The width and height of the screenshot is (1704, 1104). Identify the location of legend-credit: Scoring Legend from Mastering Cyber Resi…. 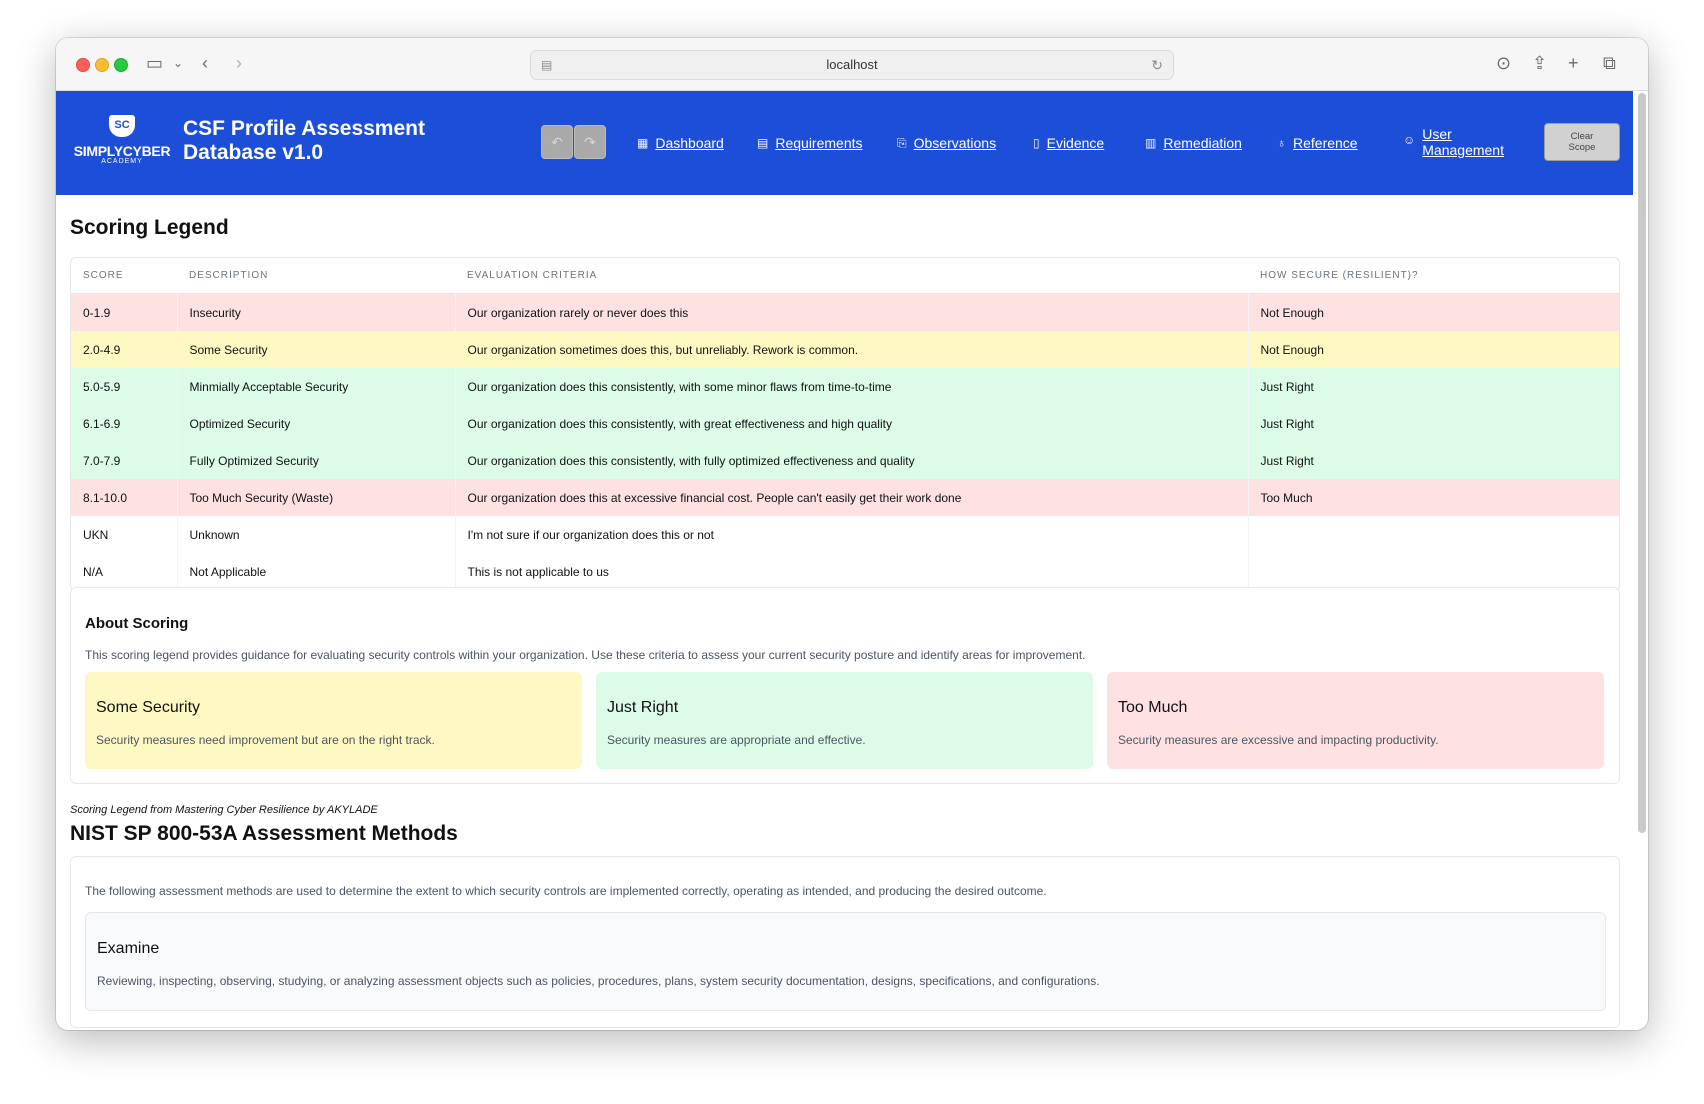
(224, 810).